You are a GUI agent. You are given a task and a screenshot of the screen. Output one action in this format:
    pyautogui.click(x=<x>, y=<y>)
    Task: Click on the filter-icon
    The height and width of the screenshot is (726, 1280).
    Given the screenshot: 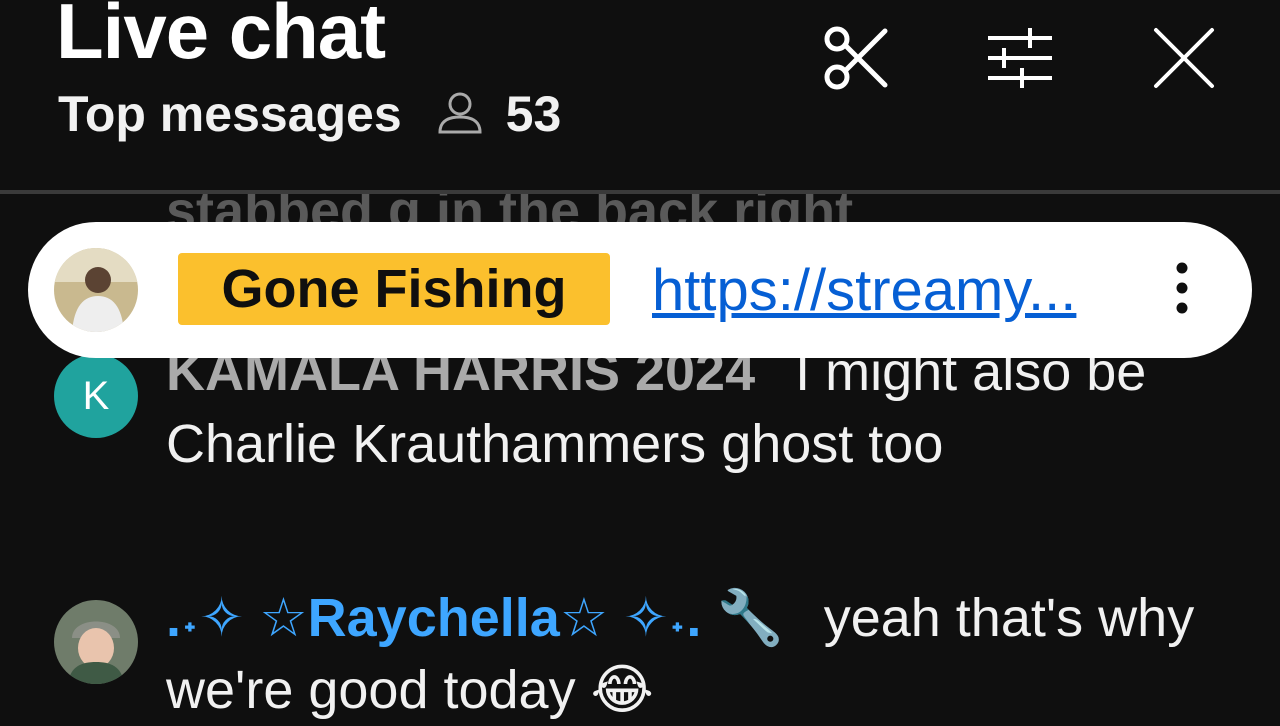 What is the action you would take?
    pyautogui.click(x=1020, y=60)
    